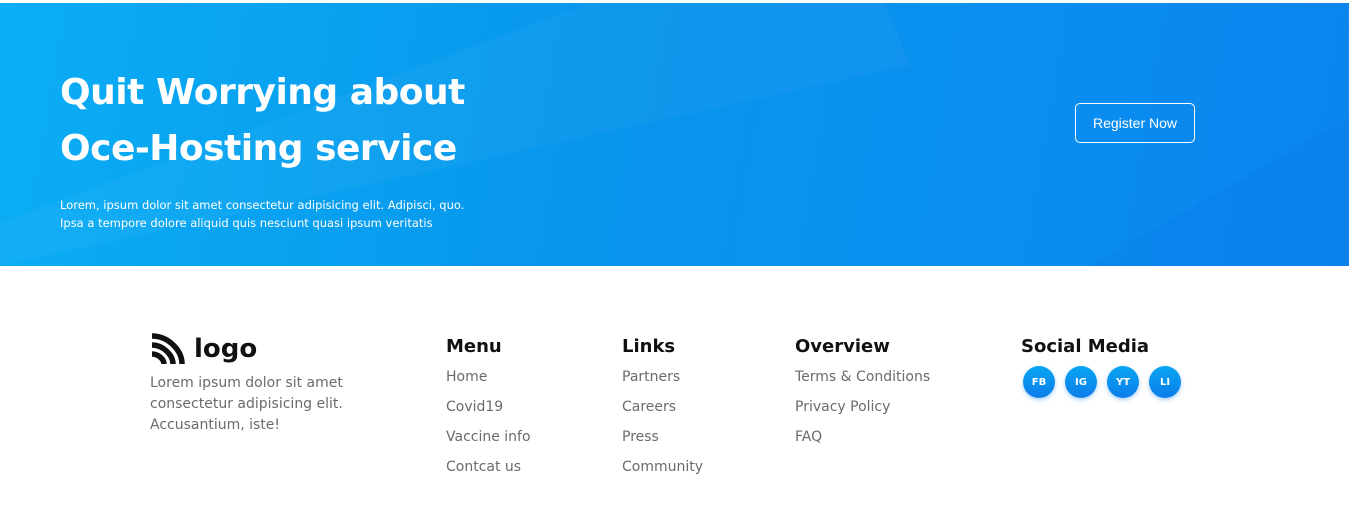 Image resolution: width=1349 pixels, height=529 pixels. What do you see at coordinates (662, 407) in the screenshot?
I see `footer-link-careers: Careers` at bounding box center [662, 407].